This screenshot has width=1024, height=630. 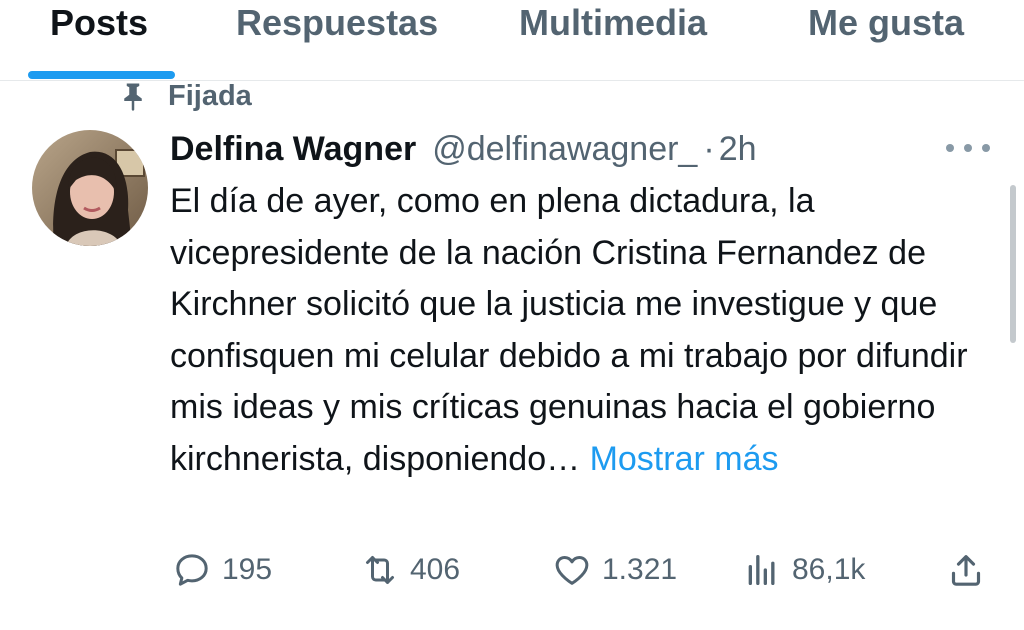 What do you see at coordinates (512, 40) in the screenshot?
I see `profile-tabs: Posts Respuestas Multimedia Me gusta` at bounding box center [512, 40].